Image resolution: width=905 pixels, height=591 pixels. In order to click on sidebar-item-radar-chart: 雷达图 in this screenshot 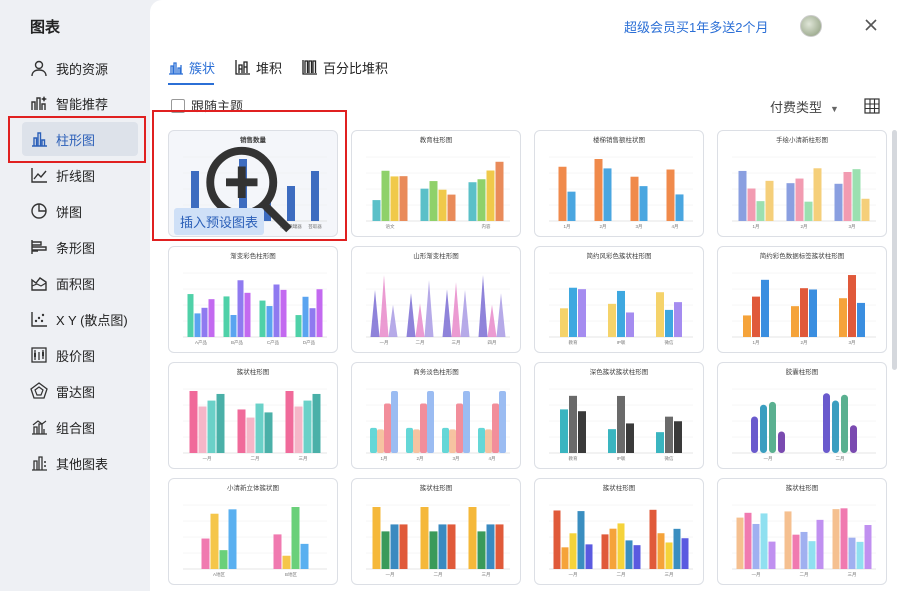, I will do `click(80, 391)`.